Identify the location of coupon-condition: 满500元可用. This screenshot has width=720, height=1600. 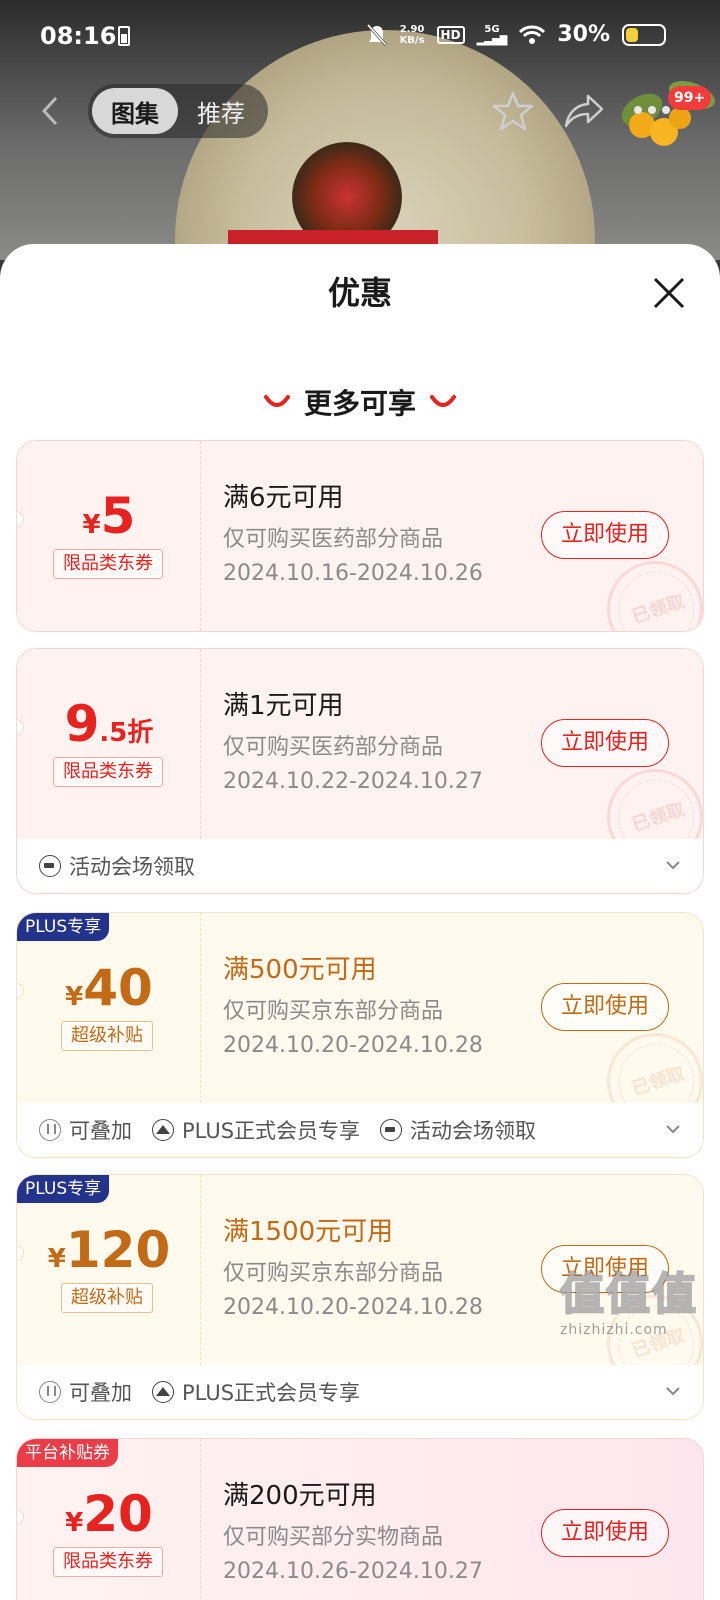
(300, 970).